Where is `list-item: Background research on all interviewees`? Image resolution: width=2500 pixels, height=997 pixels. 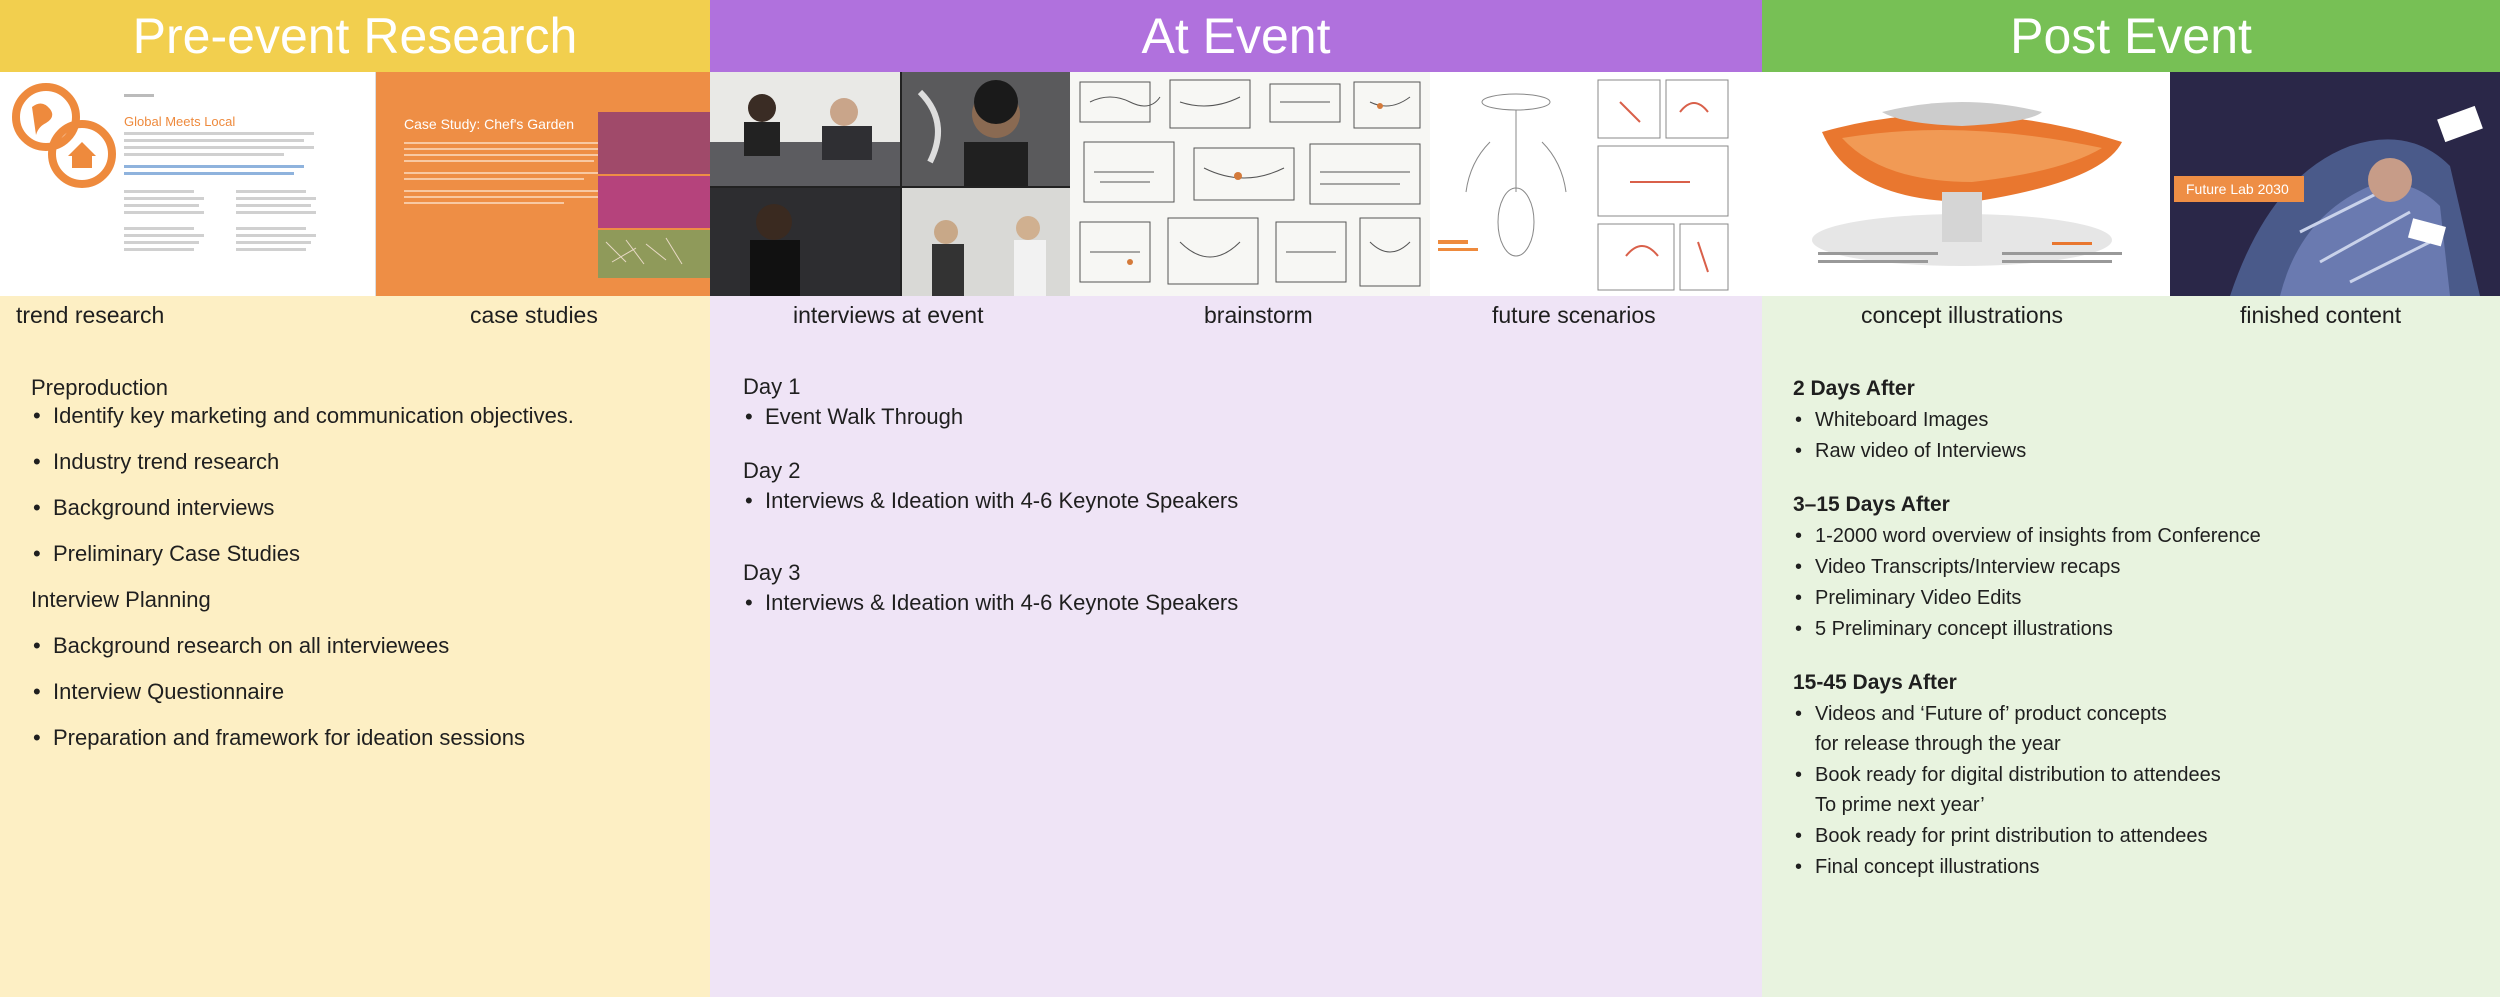
list-item: Background research on all interviewees is located at coordinates (361, 646).